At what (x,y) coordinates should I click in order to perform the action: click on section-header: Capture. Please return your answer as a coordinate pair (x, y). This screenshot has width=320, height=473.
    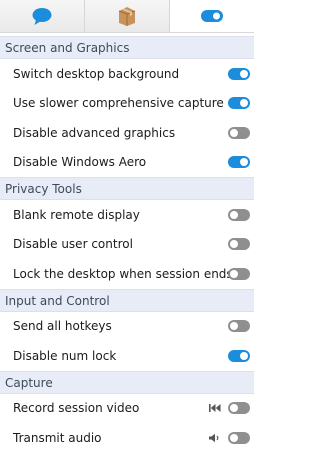
    Looking at the image, I should click on (127, 382).